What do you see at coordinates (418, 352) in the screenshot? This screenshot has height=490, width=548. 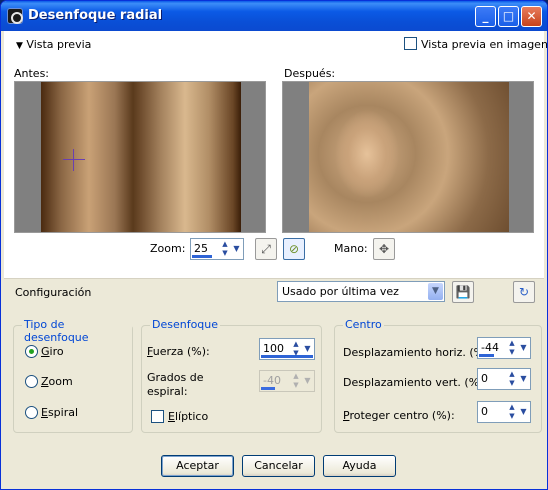 I see `h-offset-label: Desplazamiento horiz. (%):` at bounding box center [418, 352].